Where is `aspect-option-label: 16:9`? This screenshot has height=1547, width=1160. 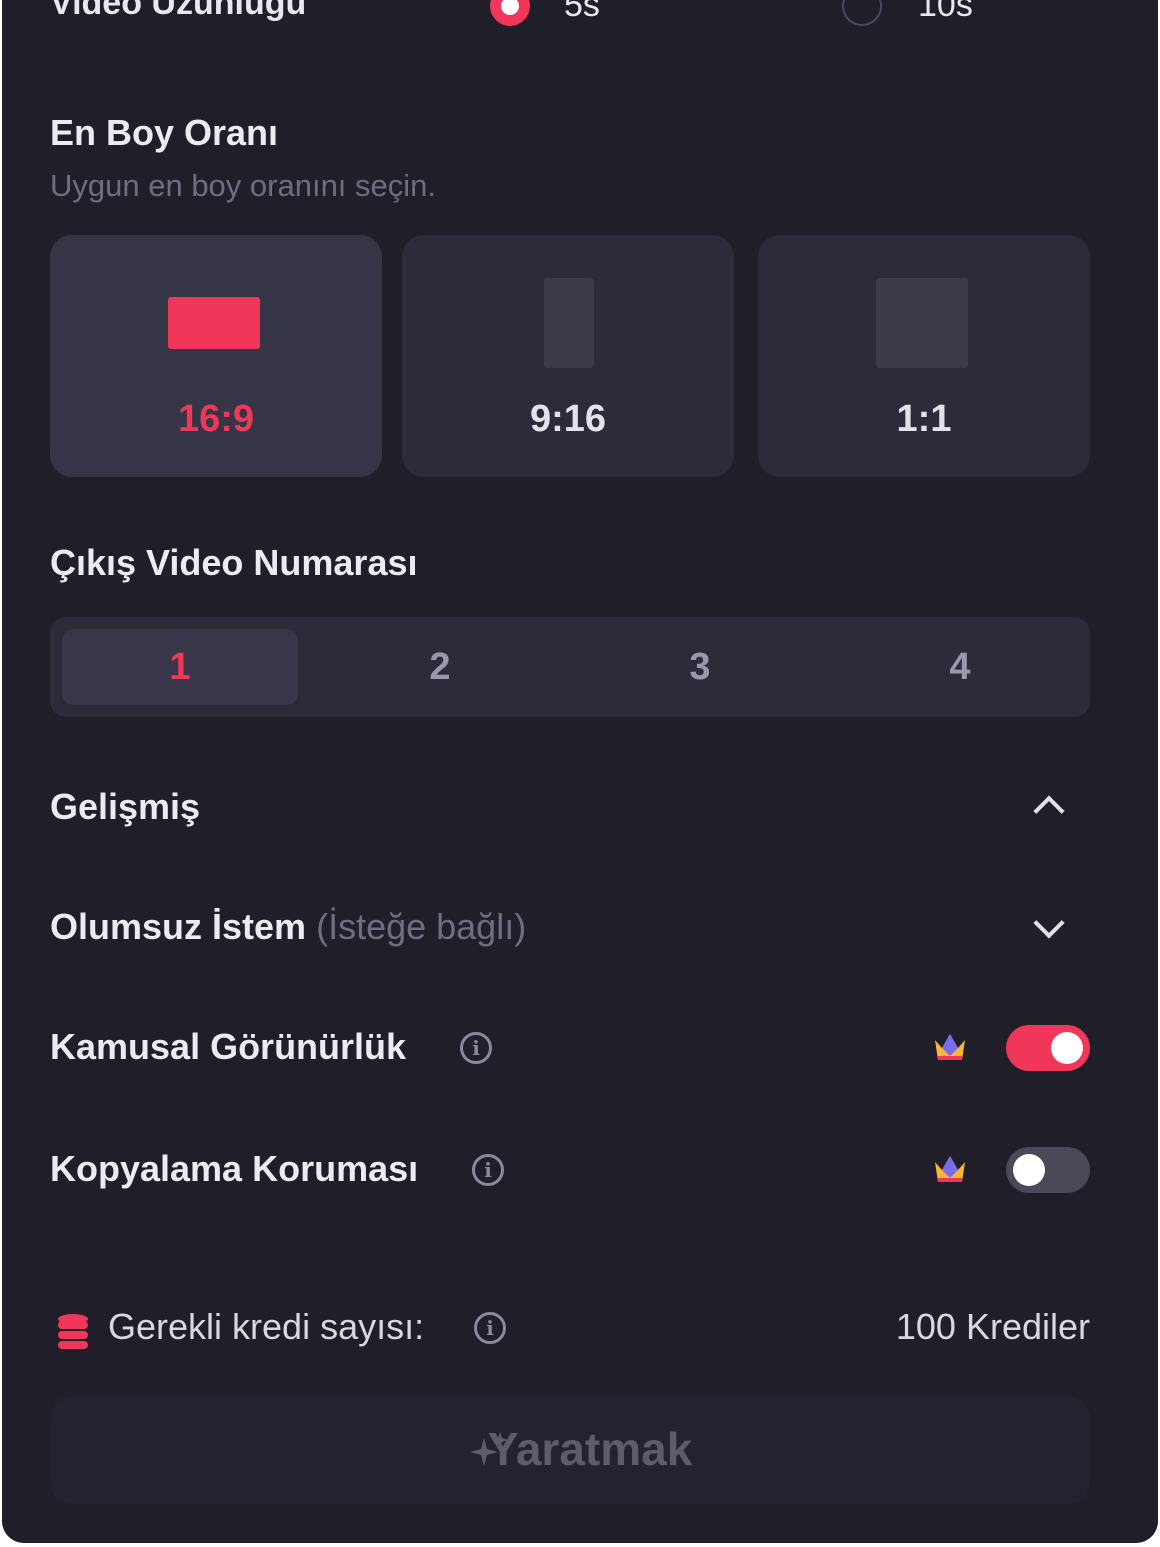
aspect-option-label: 16:9 is located at coordinates (216, 419).